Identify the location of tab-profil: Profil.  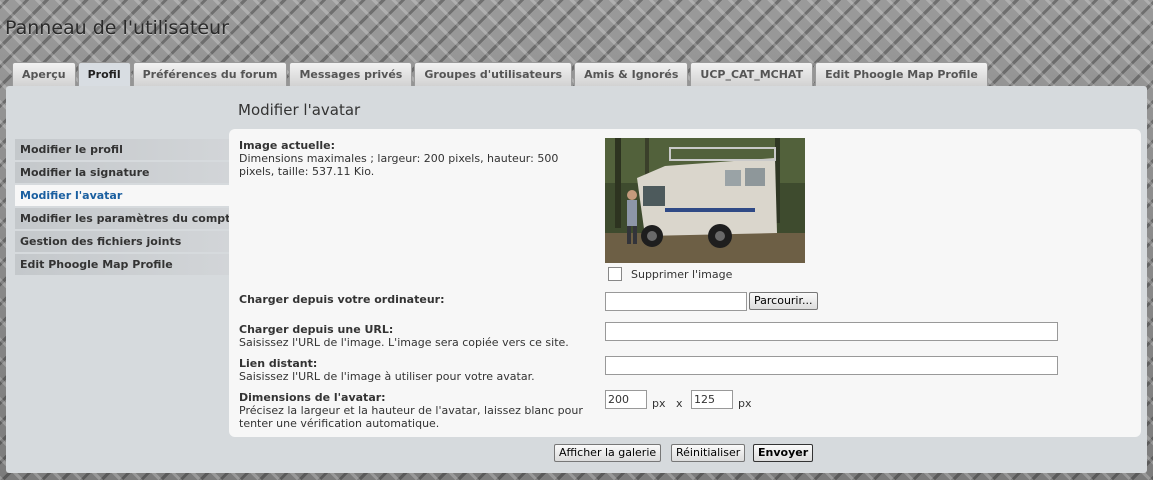
(104, 74).